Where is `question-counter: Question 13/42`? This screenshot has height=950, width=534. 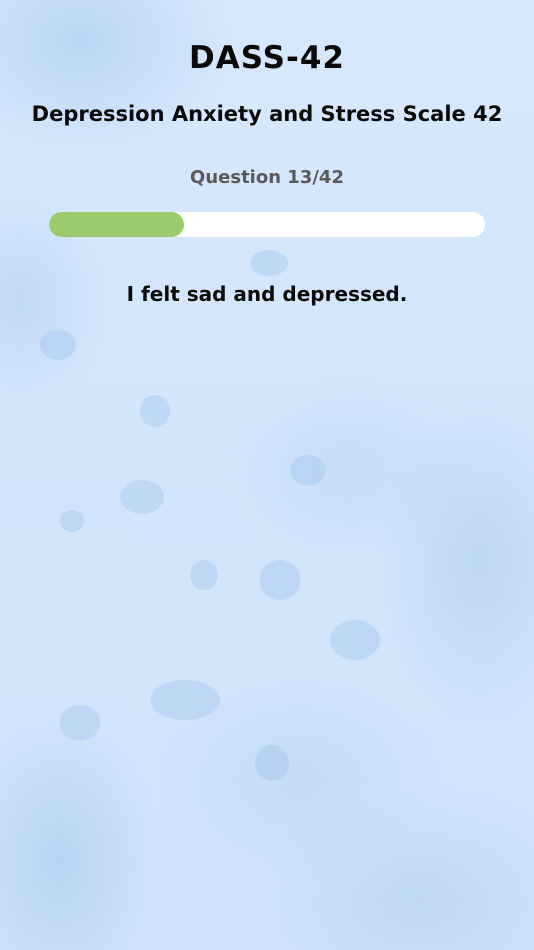 question-counter: Question 13/42 is located at coordinates (267, 177).